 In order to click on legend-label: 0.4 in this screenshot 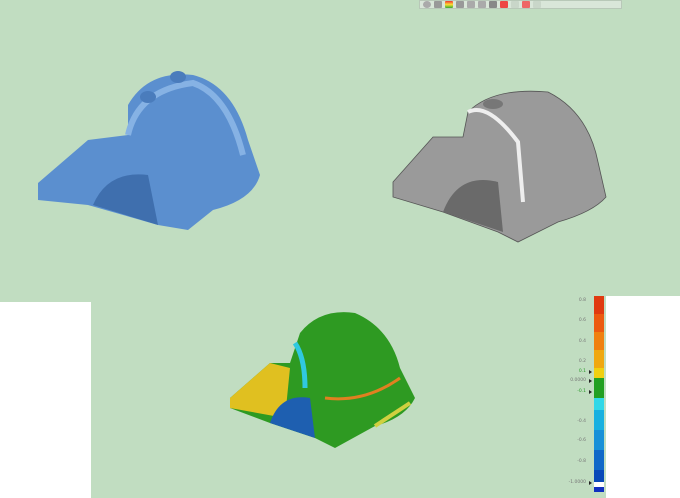, I will do `click(582, 341)`.